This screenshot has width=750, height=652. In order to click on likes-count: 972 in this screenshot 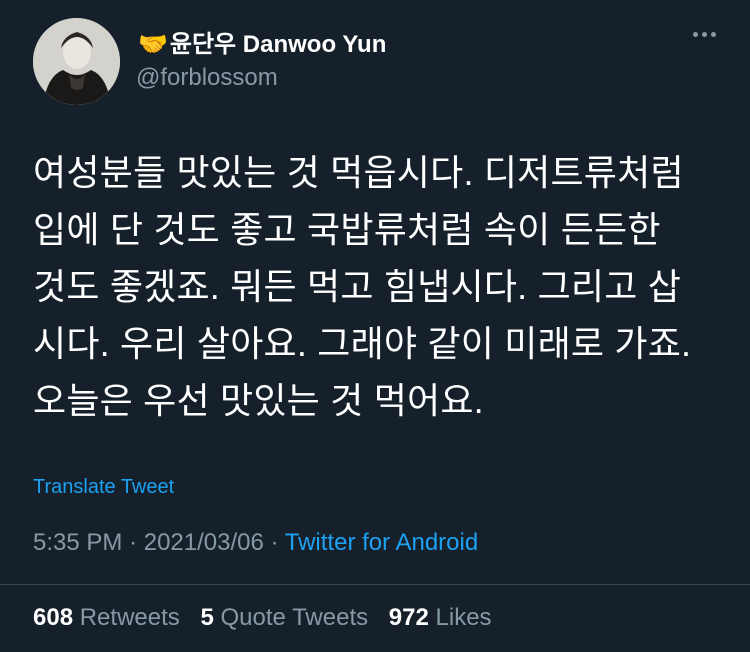, I will do `click(408, 617)`.